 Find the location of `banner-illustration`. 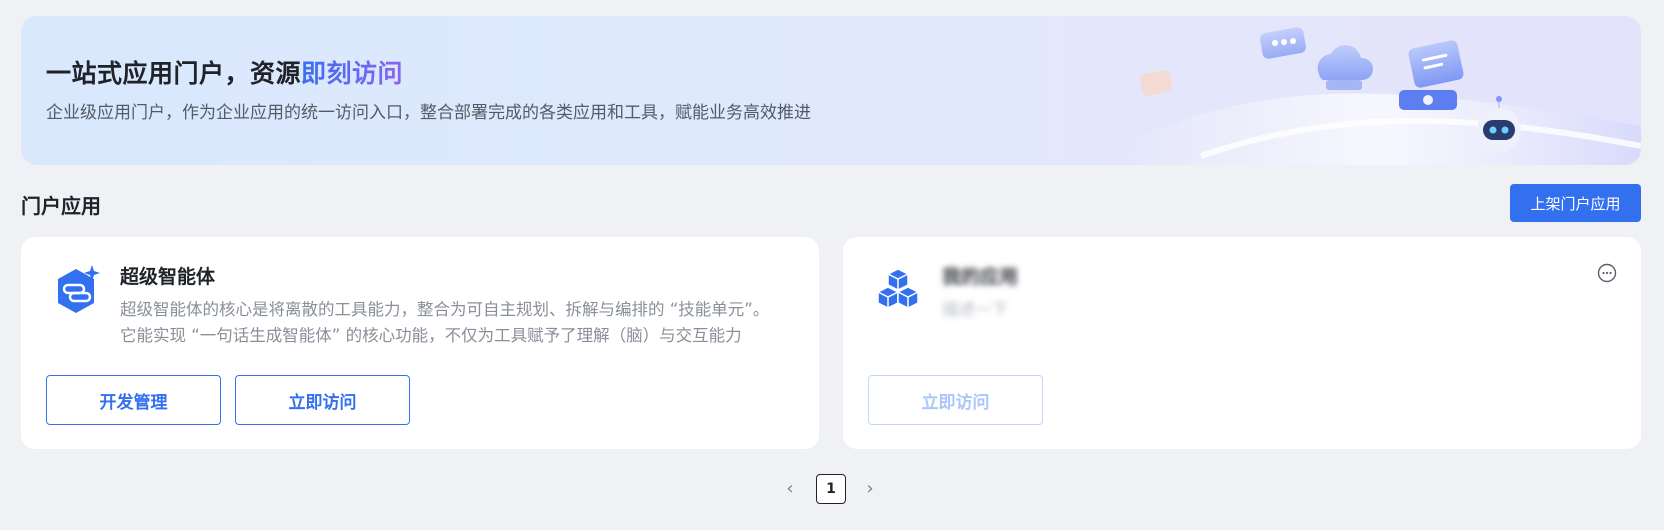

banner-illustration is located at coordinates (1381, 96).